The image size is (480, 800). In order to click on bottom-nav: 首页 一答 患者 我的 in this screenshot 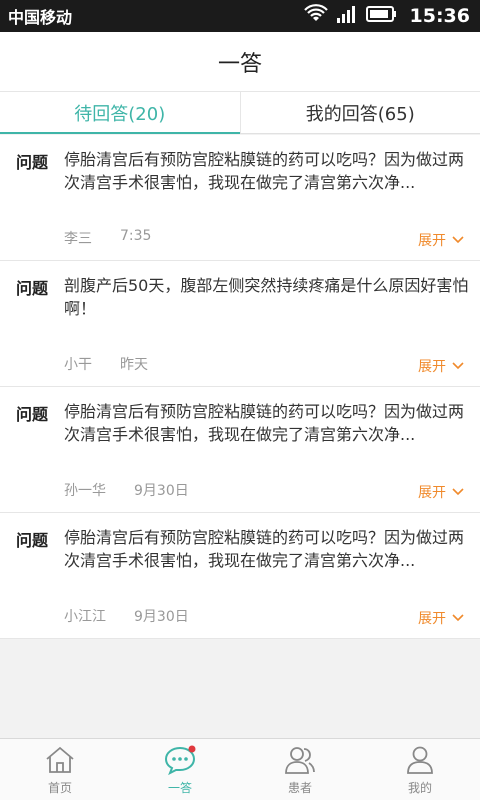, I will do `click(240, 769)`.